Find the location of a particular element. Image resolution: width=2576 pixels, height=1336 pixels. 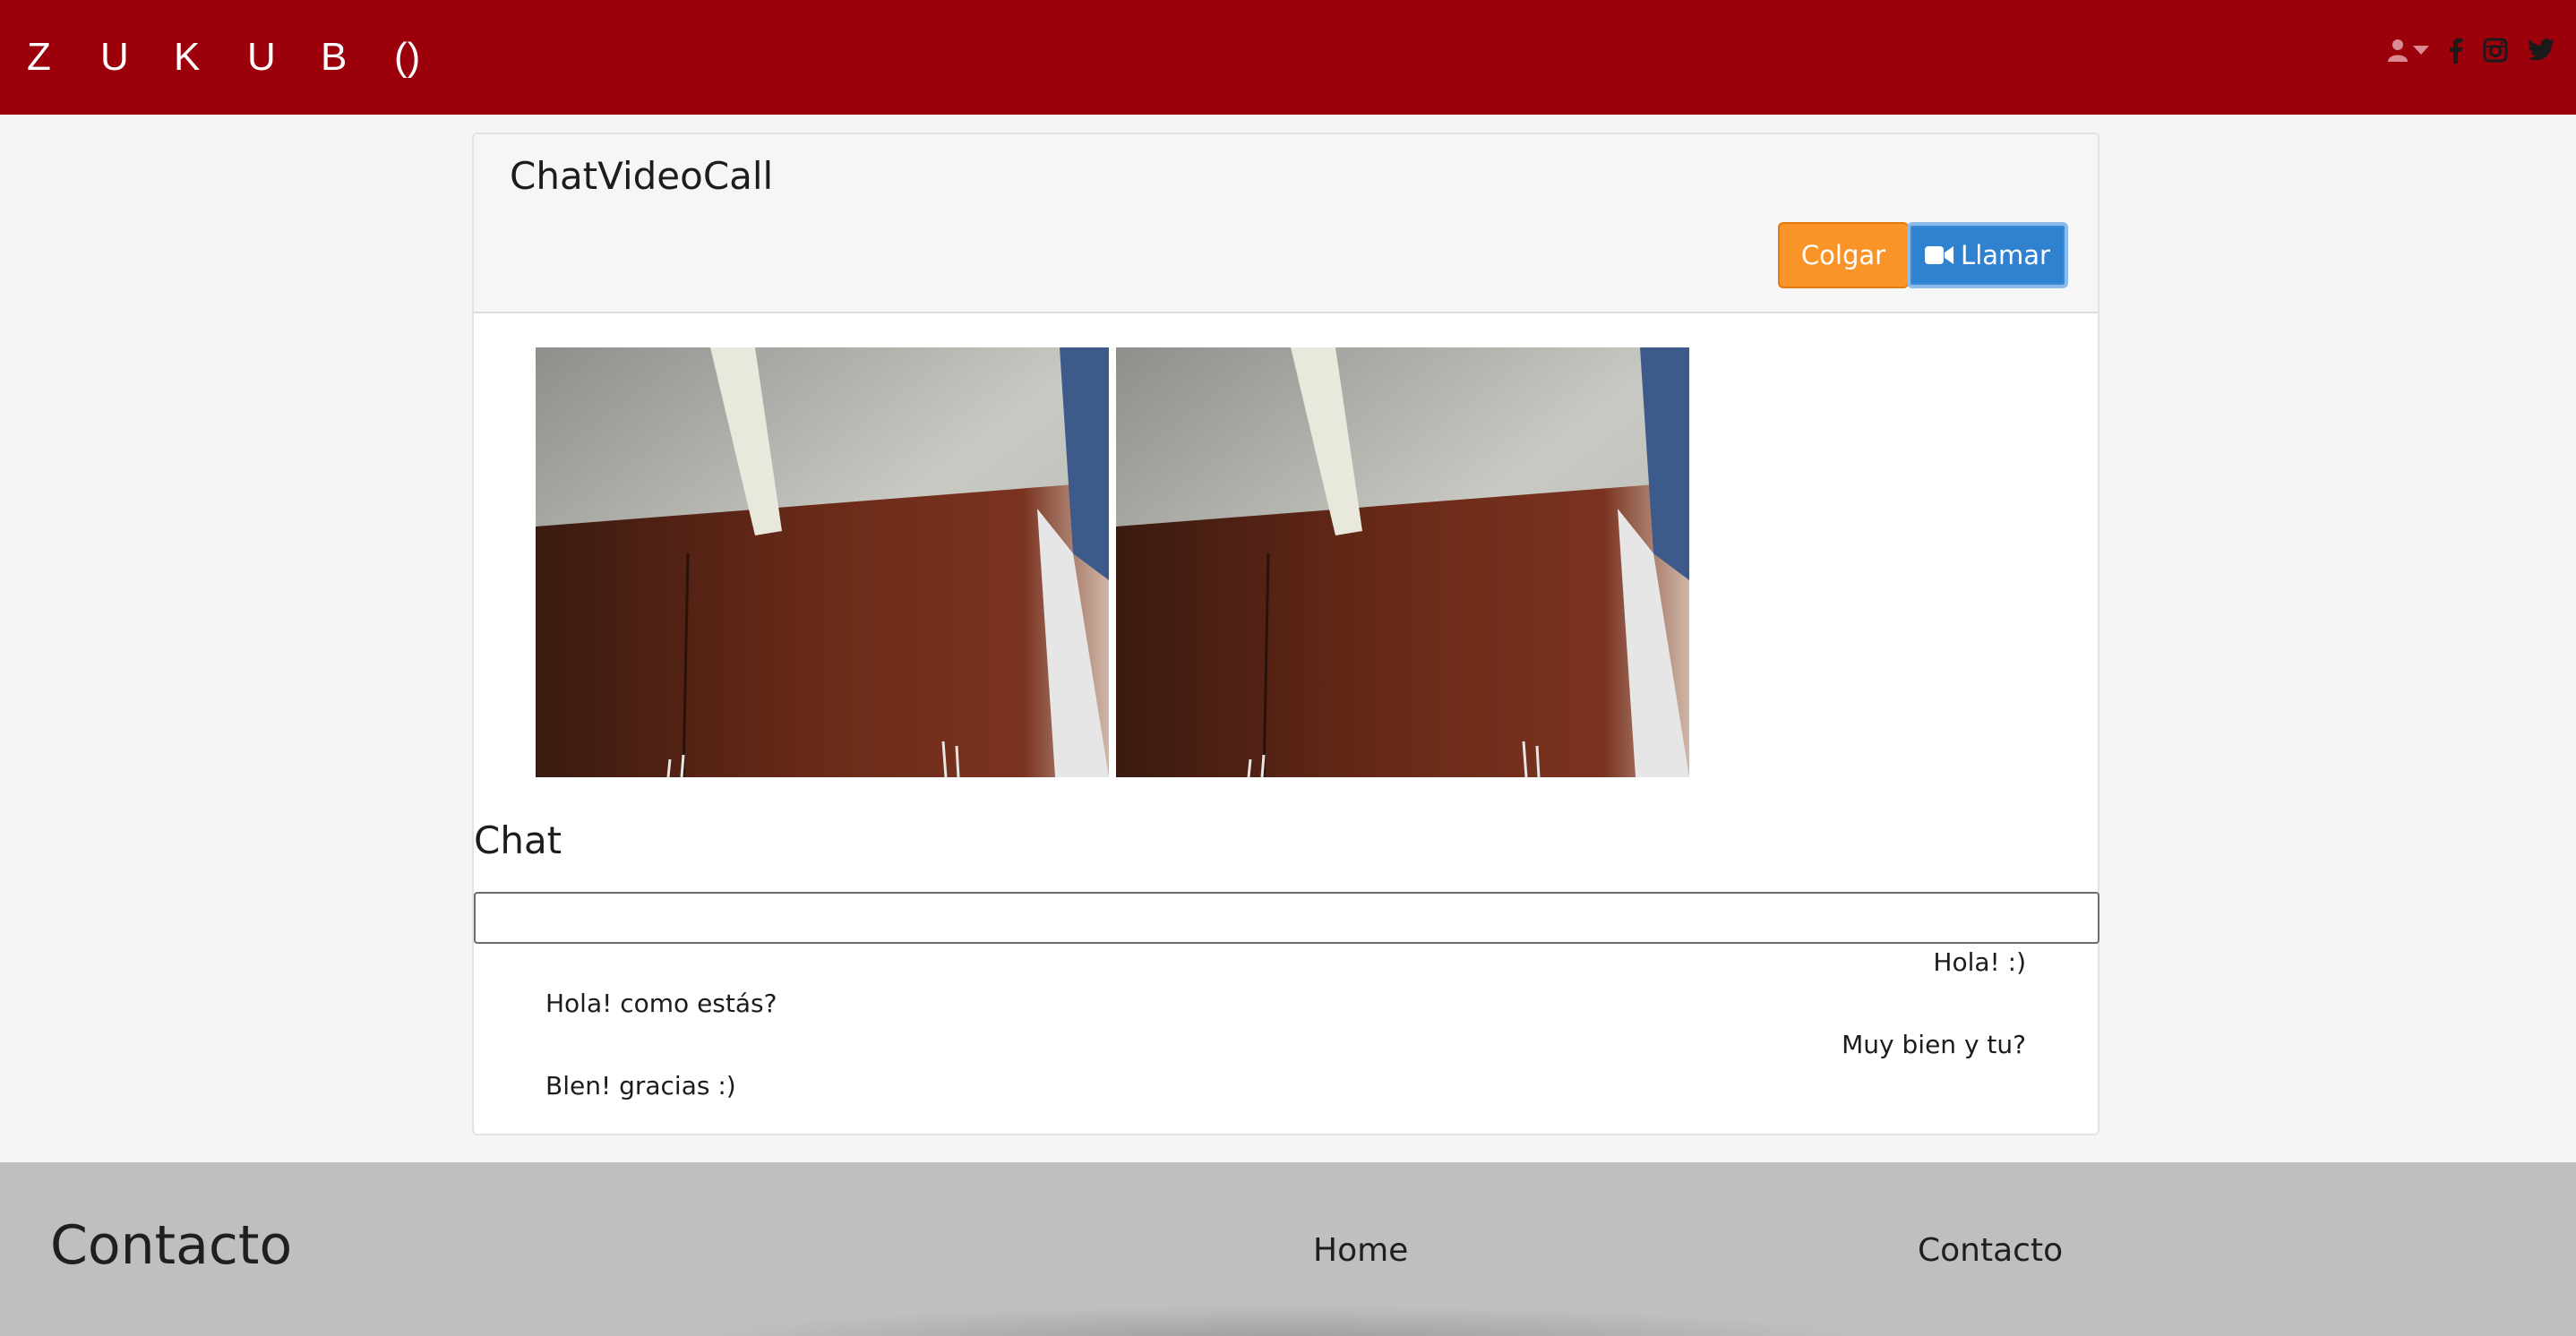

remote-video is located at coordinates (1402, 562).